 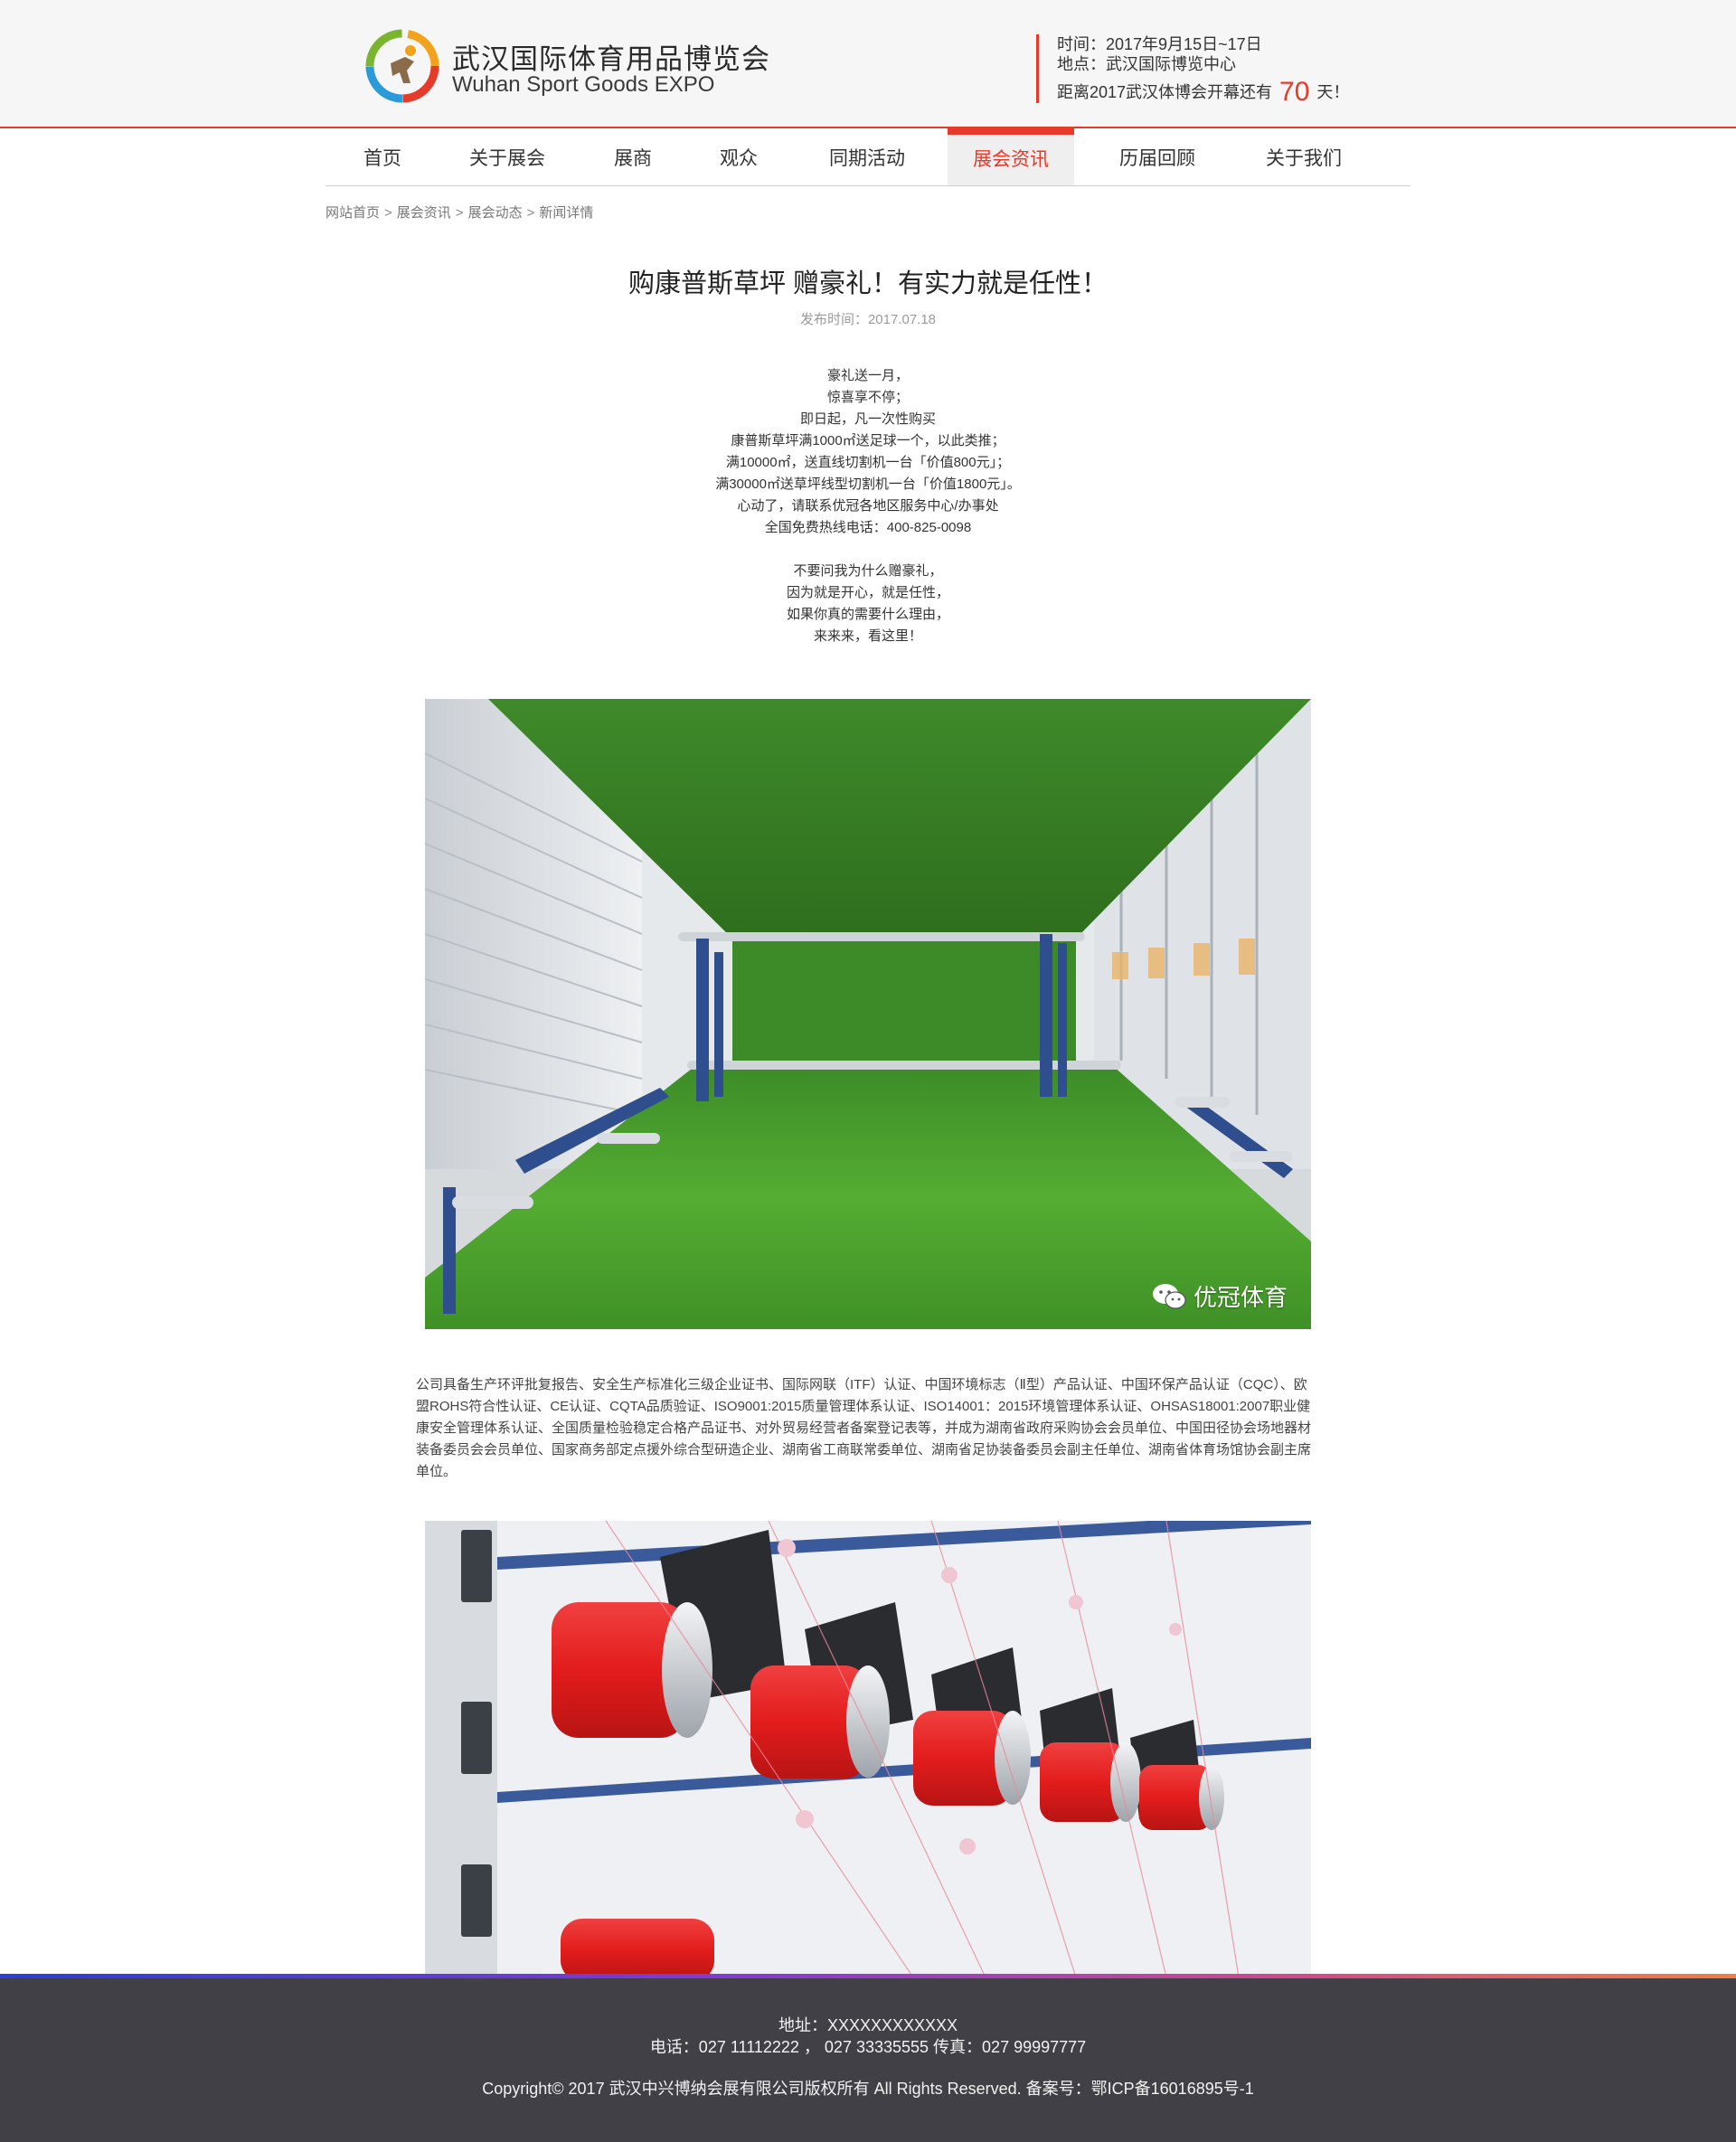 What do you see at coordinates (1295, 92) in the screenshot?
I see `countdown-days: 70` at bounding box center [1295, 92].